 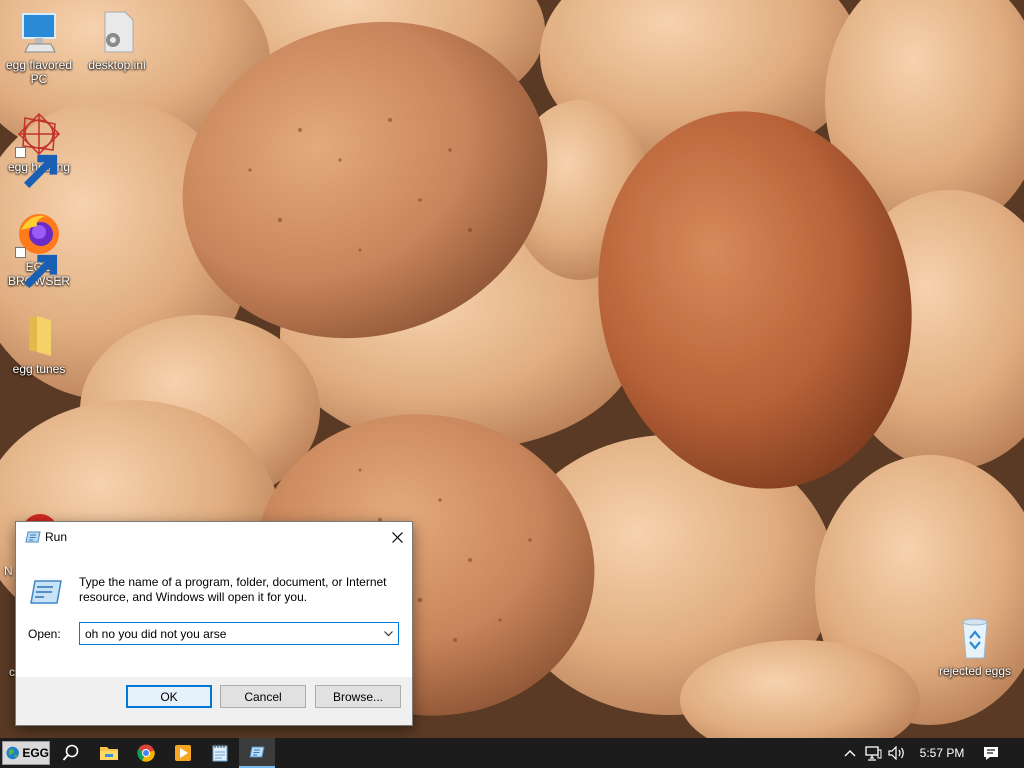 I want to click on folder-icon, so click(x=39, y=336).